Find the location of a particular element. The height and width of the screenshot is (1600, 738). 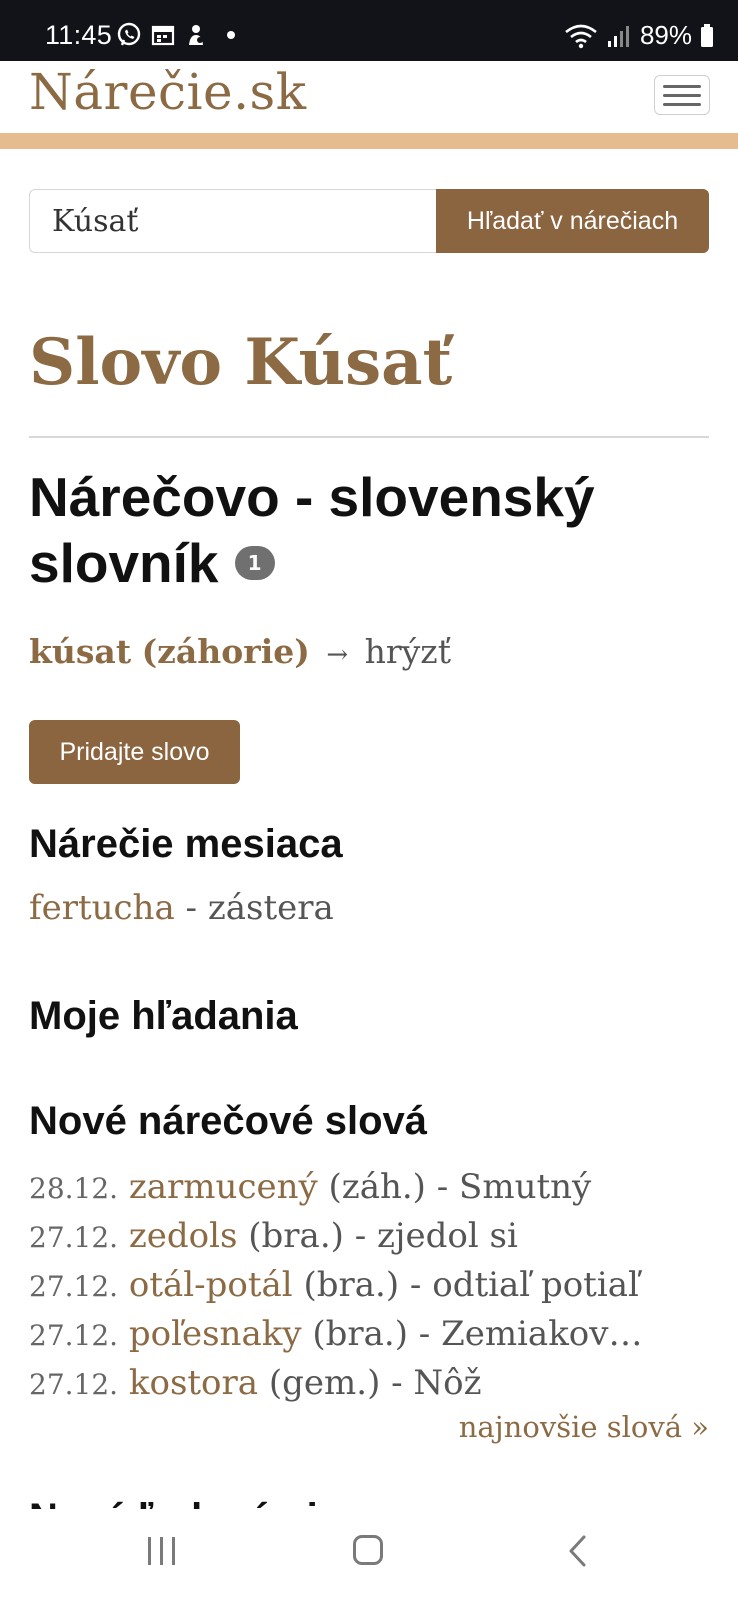

entry-meaning: hrýzť is located at coordinates (407, 651).